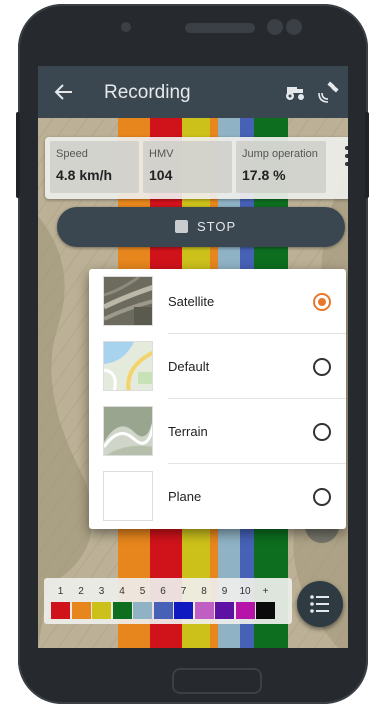 This screenshot has height=711, width=384. I want to click on list-icon, so click(319, 604).